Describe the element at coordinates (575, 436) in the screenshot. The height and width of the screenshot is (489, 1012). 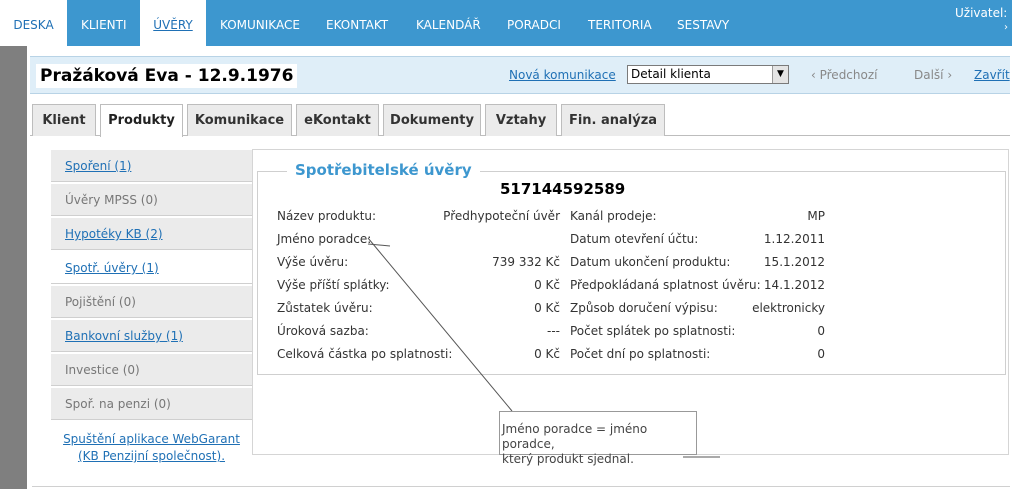
I see `annotation-line1: Jméno poradce = jméno poradce,` at that location.